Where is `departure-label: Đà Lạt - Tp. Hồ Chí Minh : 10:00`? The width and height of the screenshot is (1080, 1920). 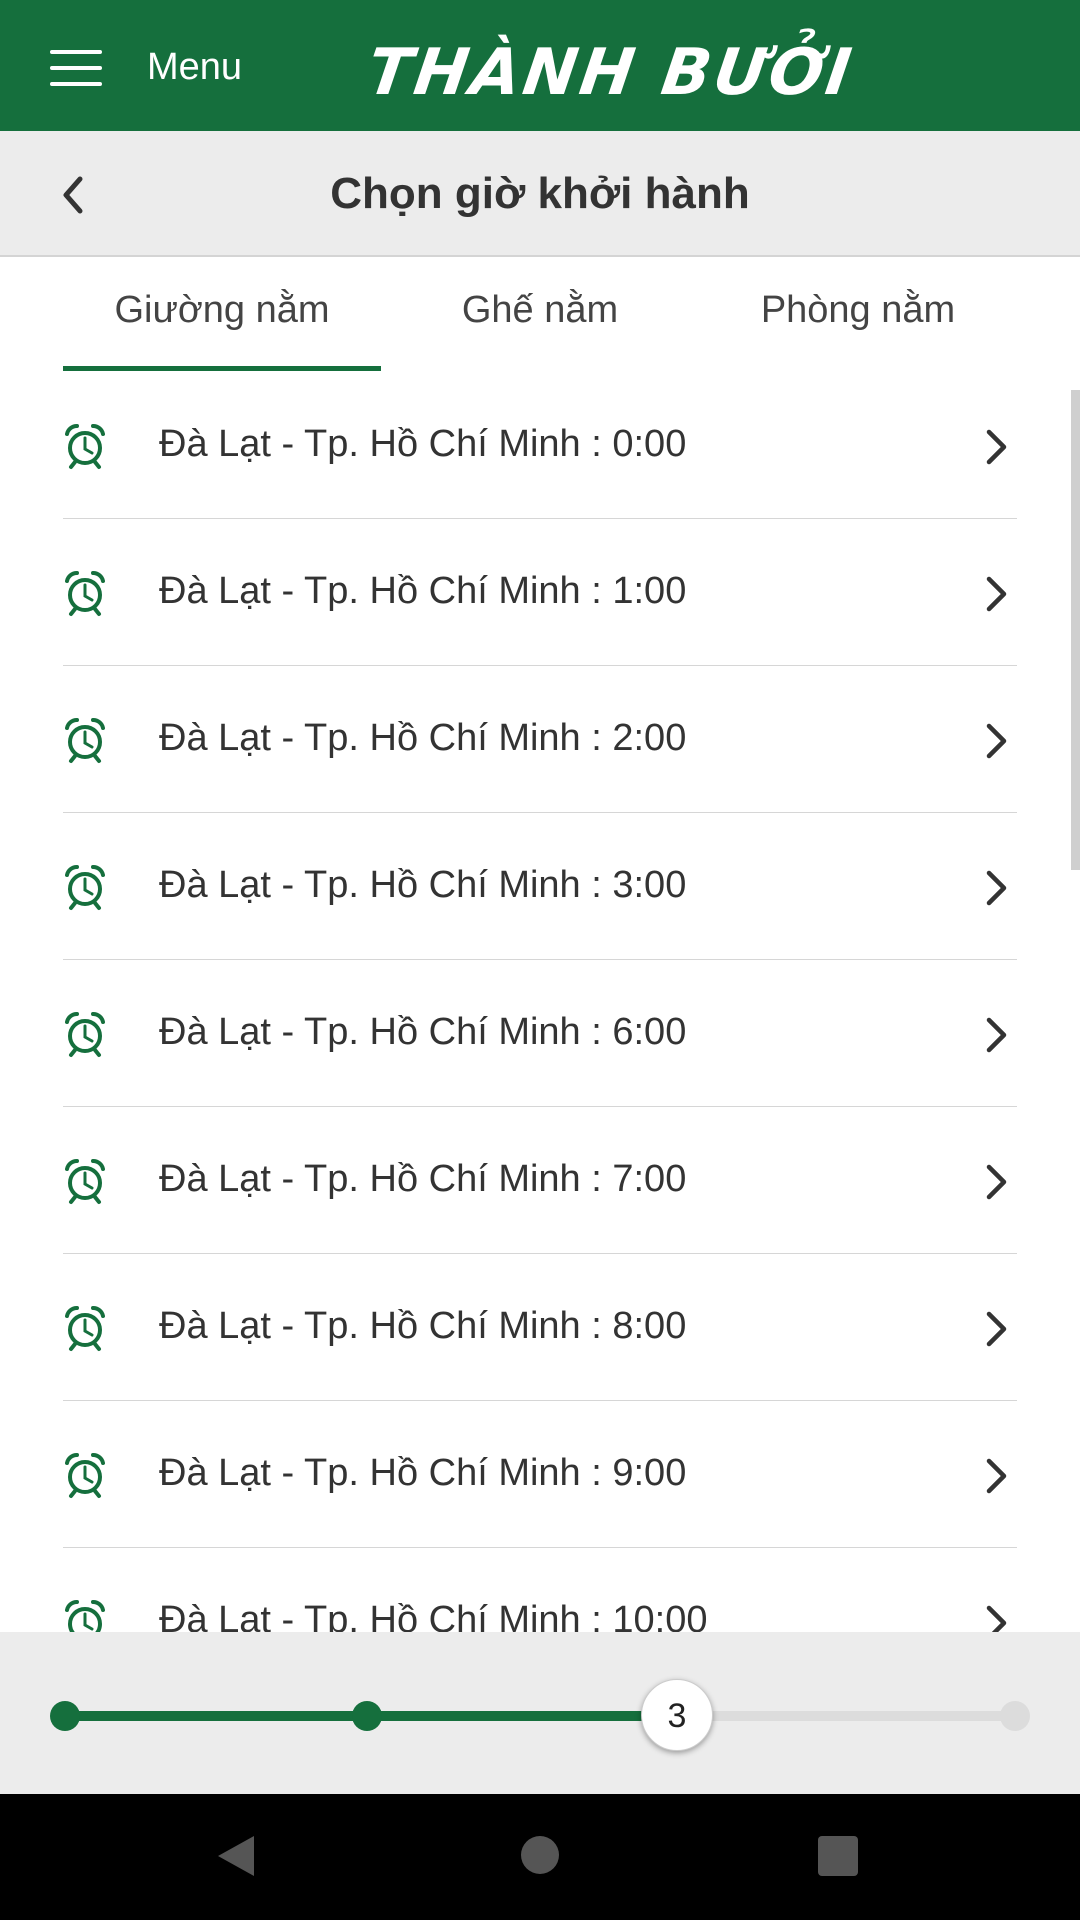
departure-label: Đà Lạt - Tp. Hồ Chí Minh : 10:00 is located at coordinates (433, 1615).